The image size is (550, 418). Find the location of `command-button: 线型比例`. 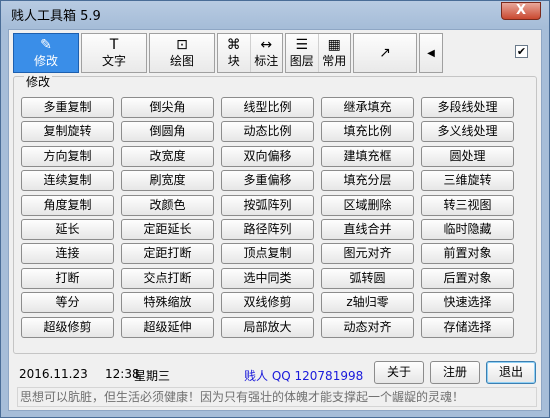

command-button: 线型比例 is located at coordinates (267, 107).